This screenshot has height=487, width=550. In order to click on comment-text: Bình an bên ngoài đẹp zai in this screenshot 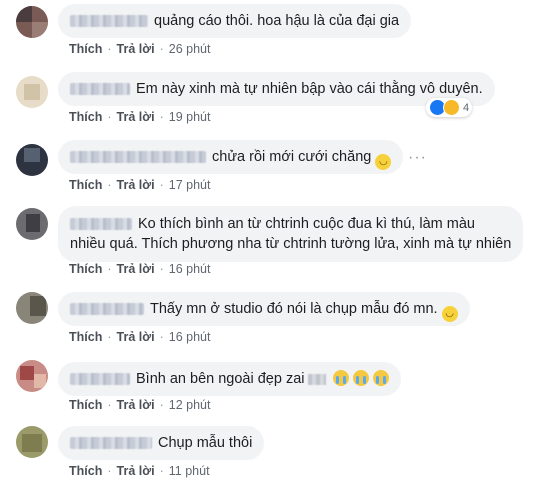, I will do `click(220, 379)`.